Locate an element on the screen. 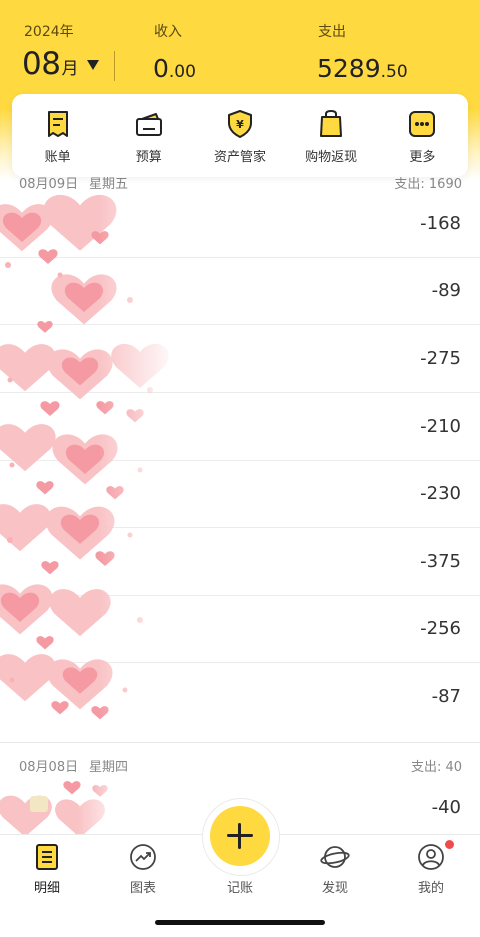  income-amount-decimal: .00 is located at coordinates (182, 72).